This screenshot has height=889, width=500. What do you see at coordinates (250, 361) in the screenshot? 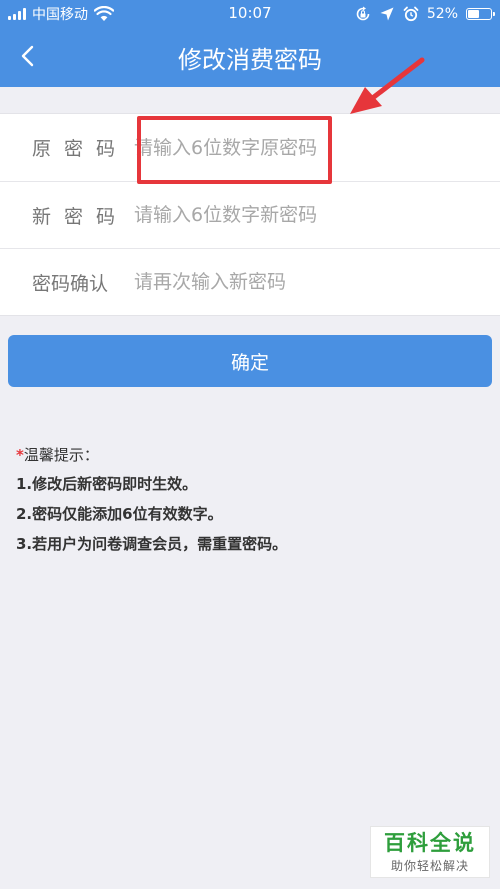
I see `confirm-button: 确定` at bounding box center [250, 361].